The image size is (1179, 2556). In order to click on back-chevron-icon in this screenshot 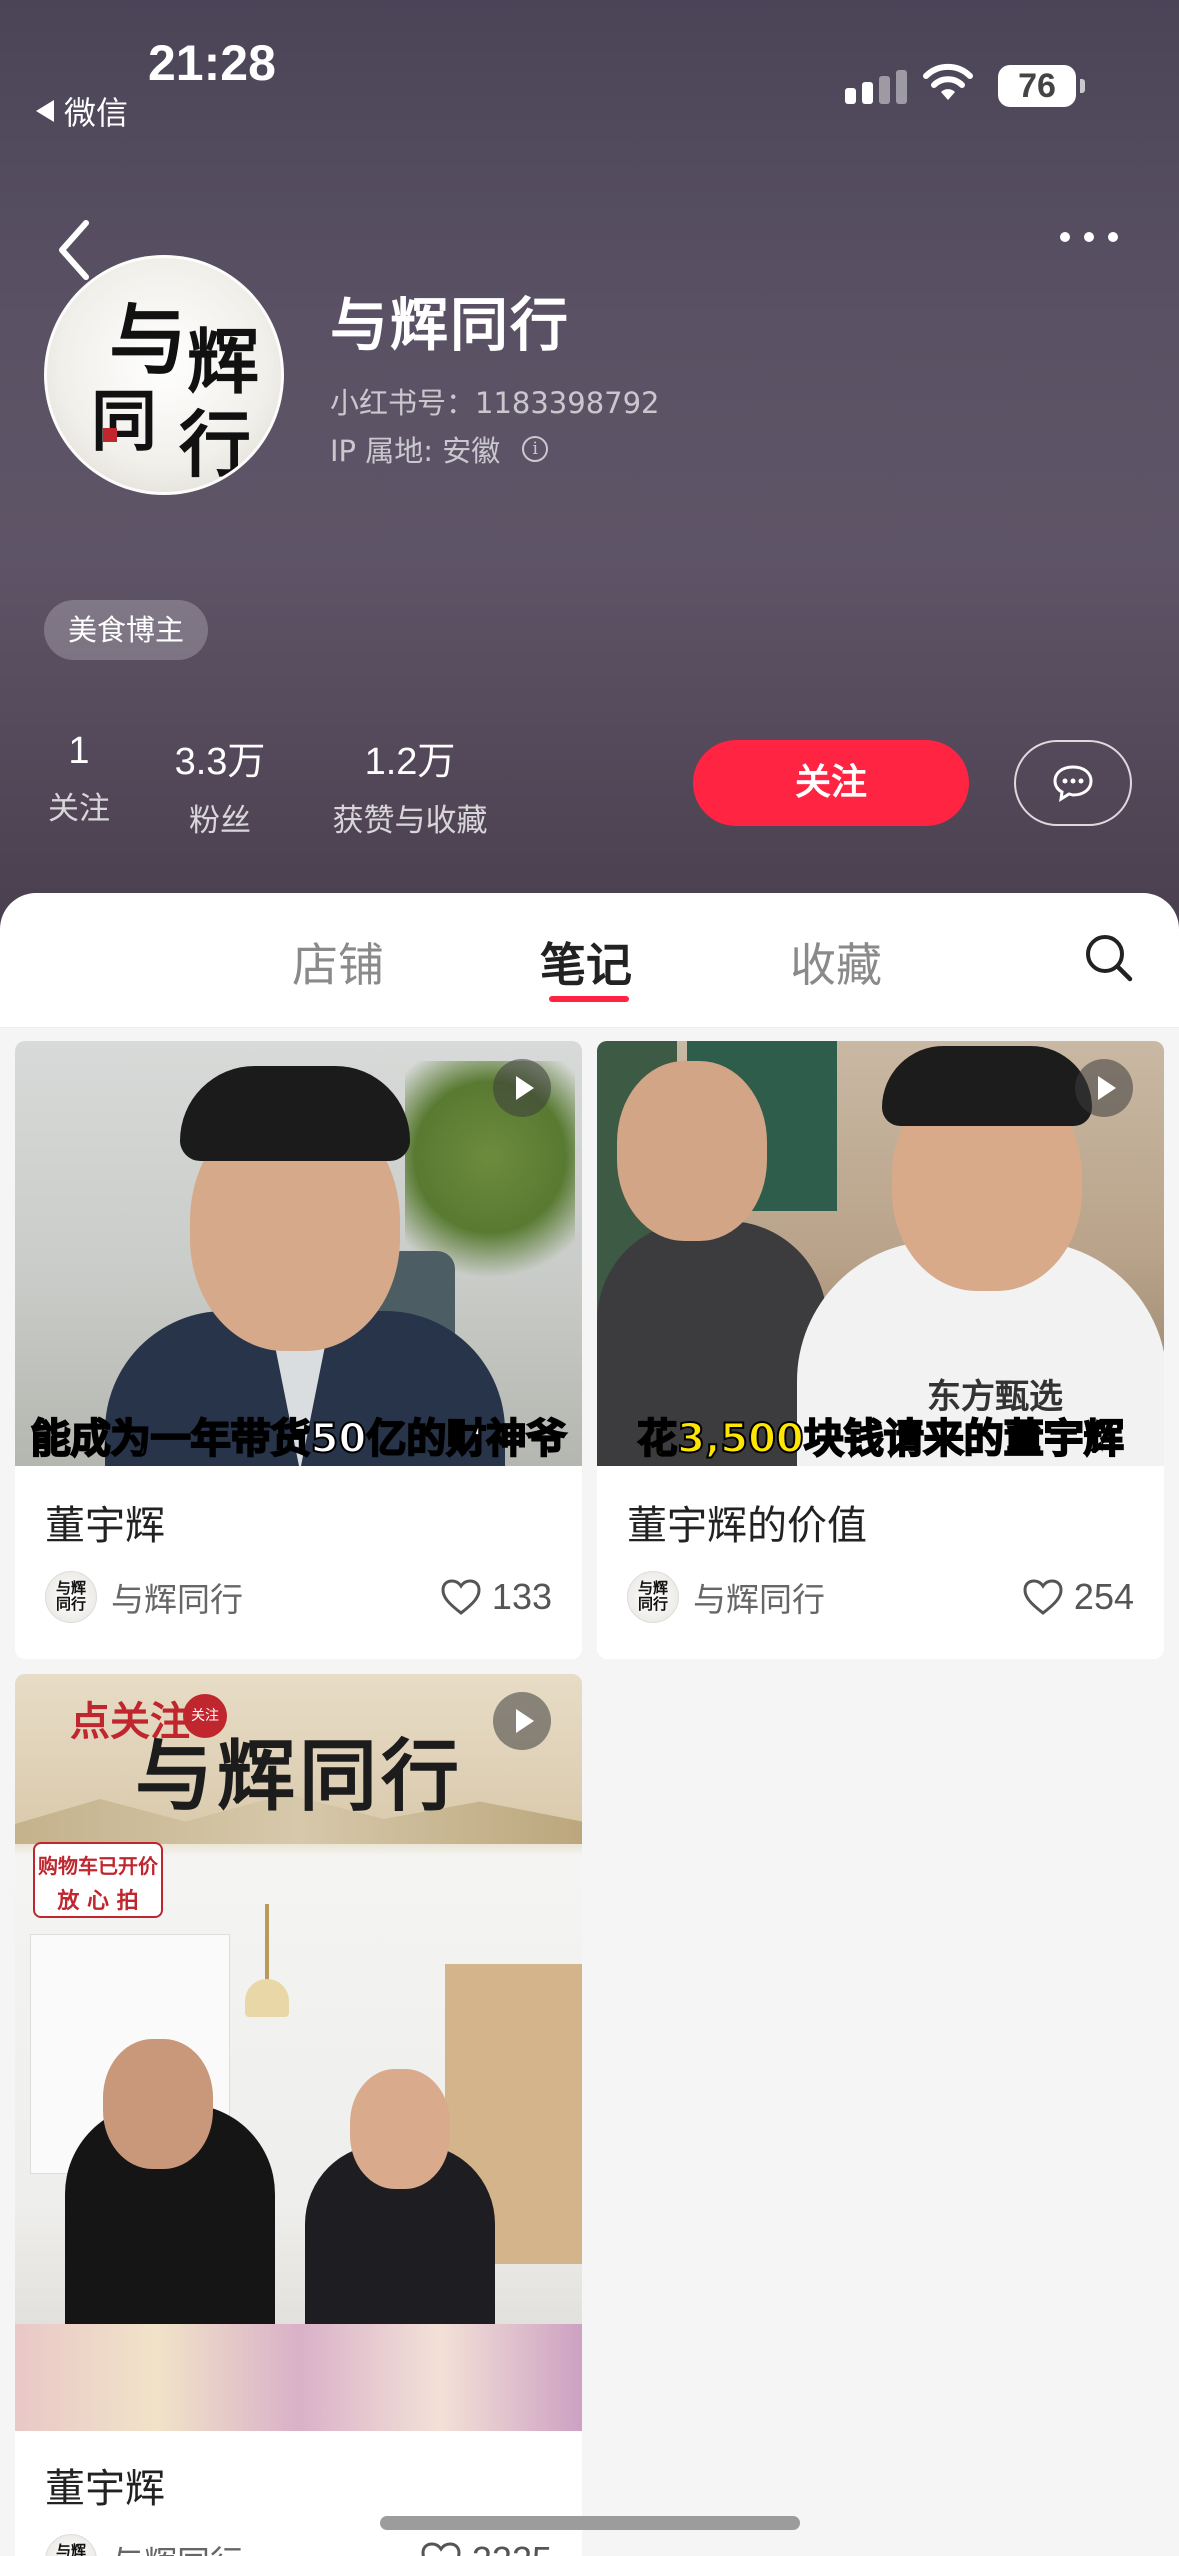, I will do `click(75, 250)`.